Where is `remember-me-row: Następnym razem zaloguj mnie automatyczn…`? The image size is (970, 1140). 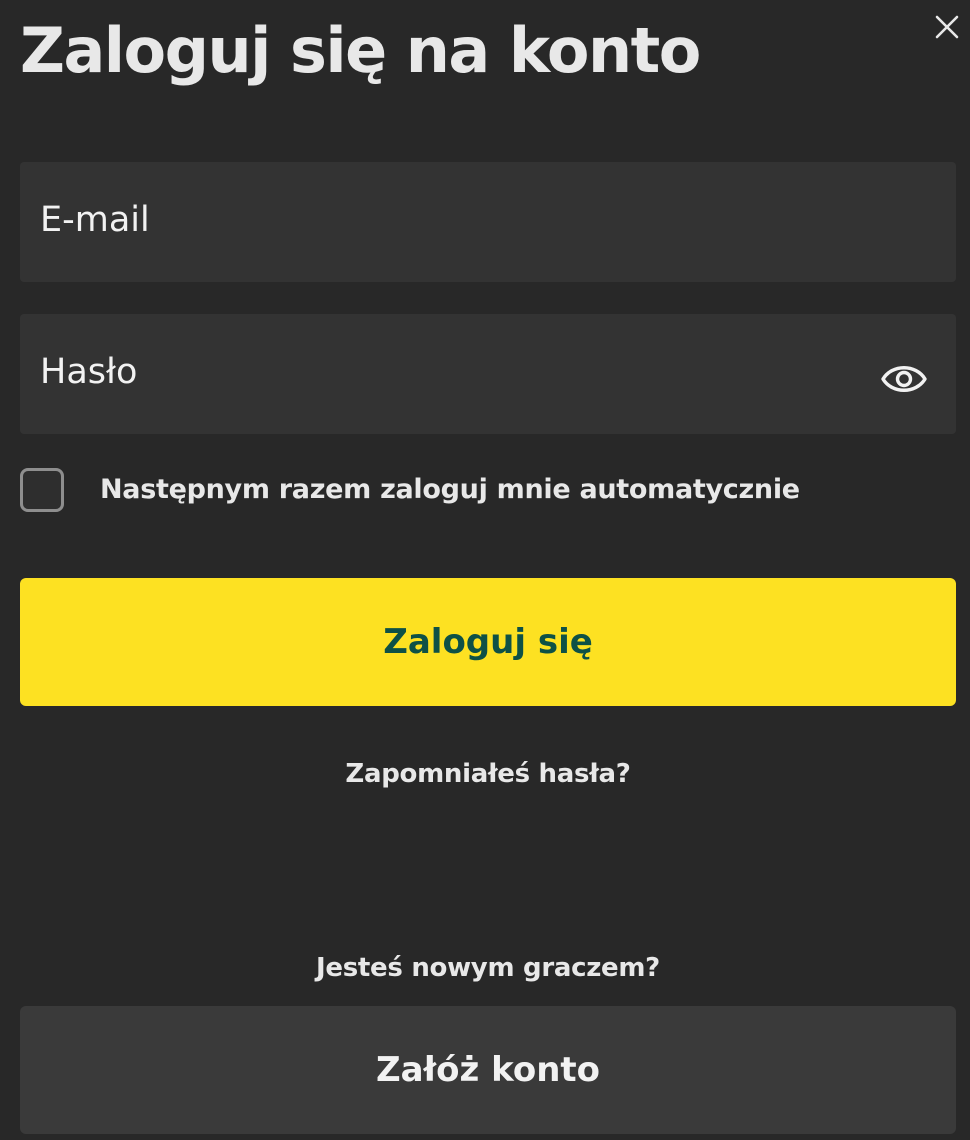
remember-me-row: Następnym razem zaloguj mnie automatyczn… is located at coordinates (430, 490).